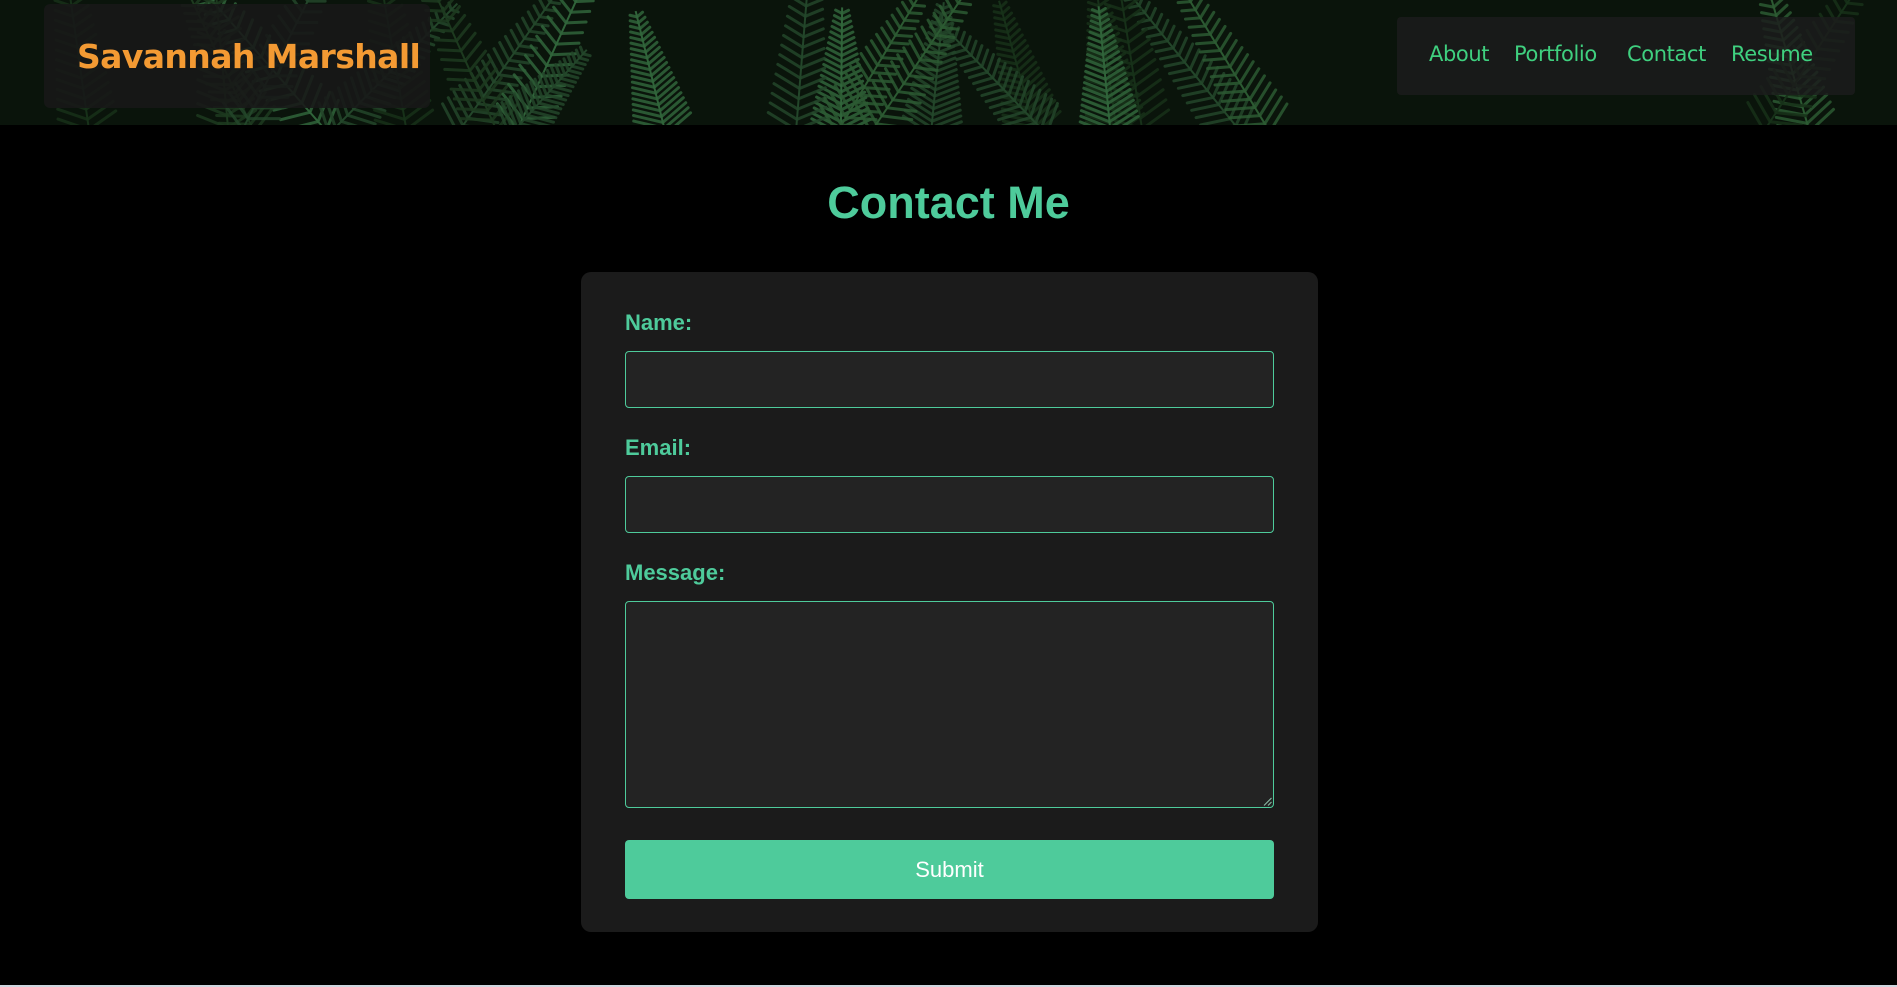 This screenshot has width=1897, height=987. Describe the element at coordinates (658, 447) in the screenshot. I see `email-label: Email:` at that location.